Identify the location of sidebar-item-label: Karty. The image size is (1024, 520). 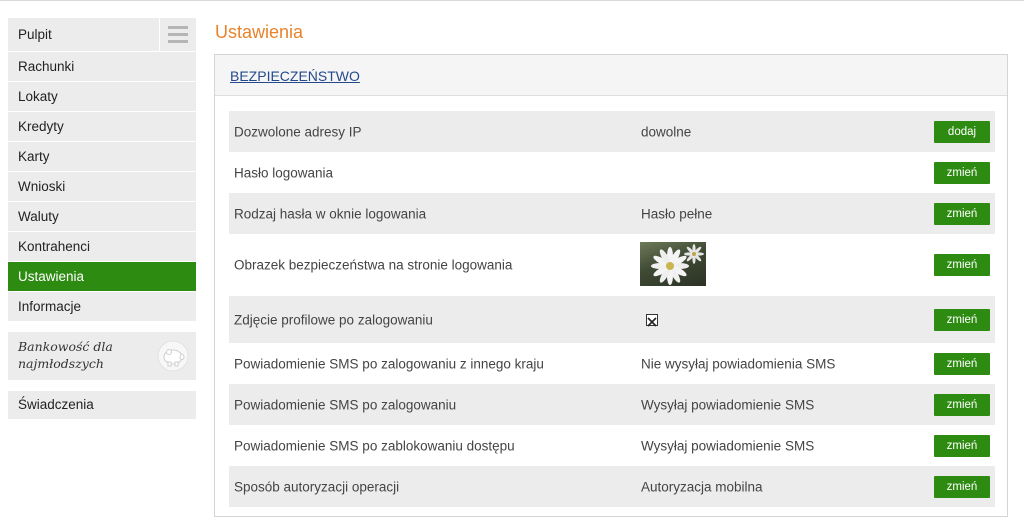
(34, 156).